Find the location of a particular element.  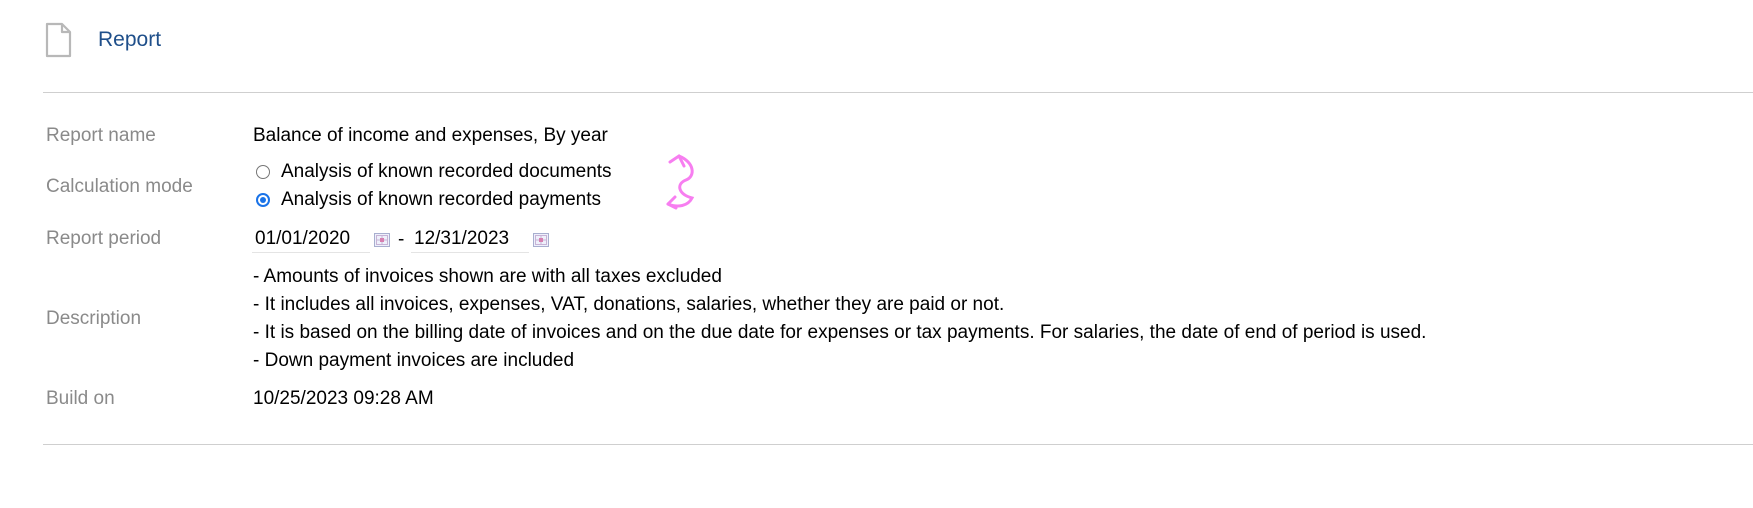

mode-option-payments-label: Analysis of known recorded payments is located at coordinates (441, 199).